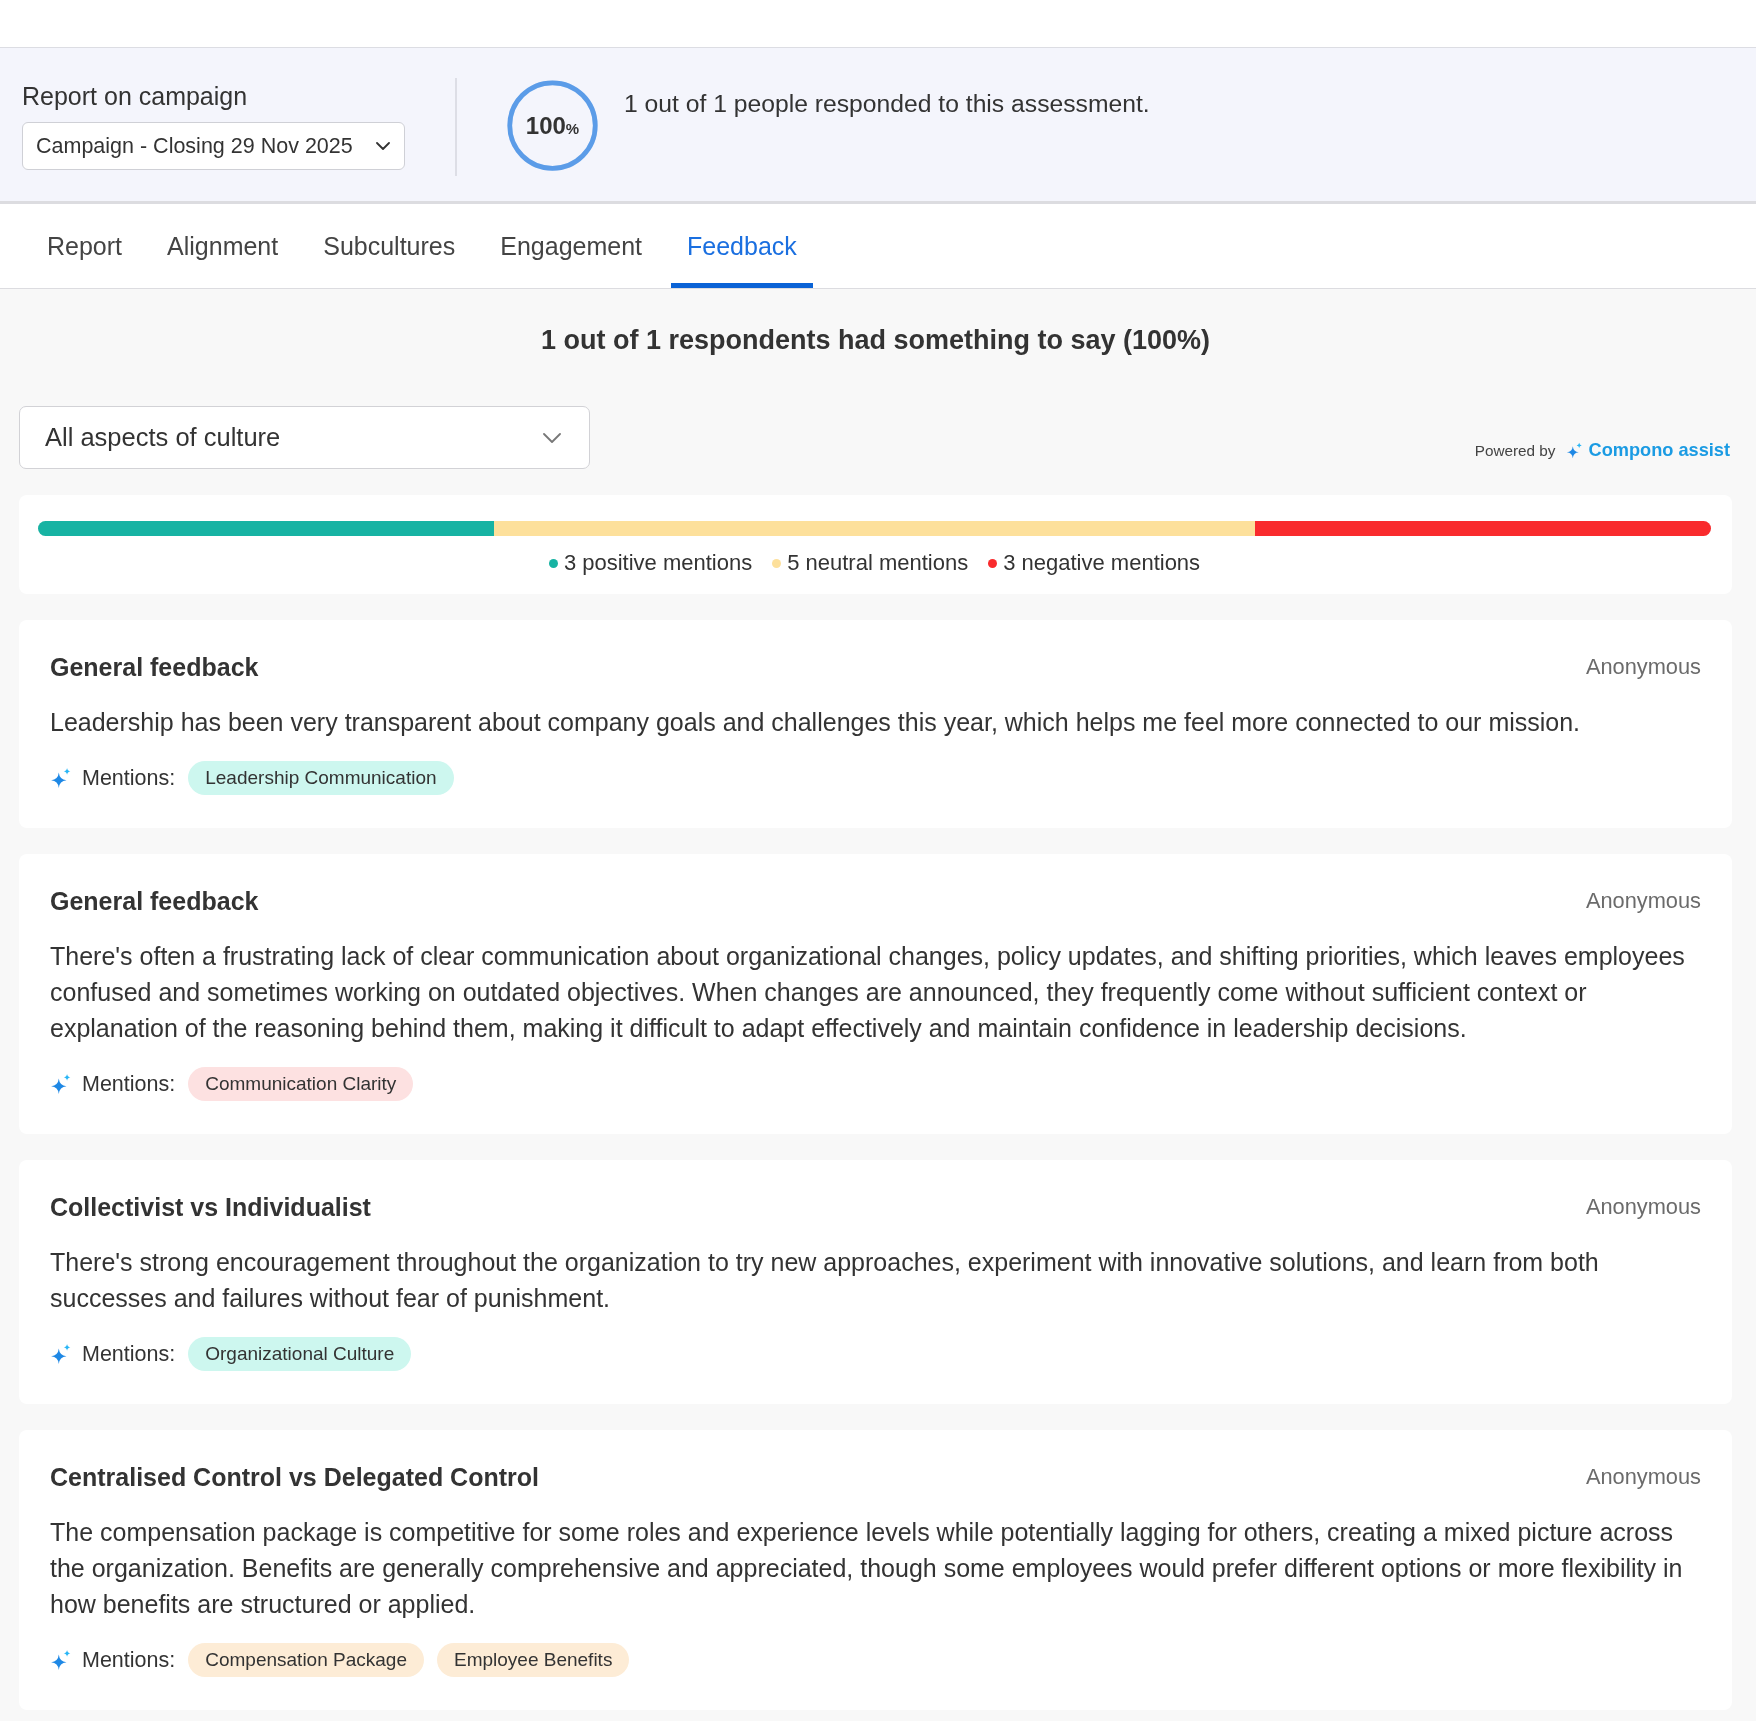 This screenshot has height=1722, width=1756. I want to click on response-summary: 1 out of 1 people responded to this assessment., so click(887, 104).